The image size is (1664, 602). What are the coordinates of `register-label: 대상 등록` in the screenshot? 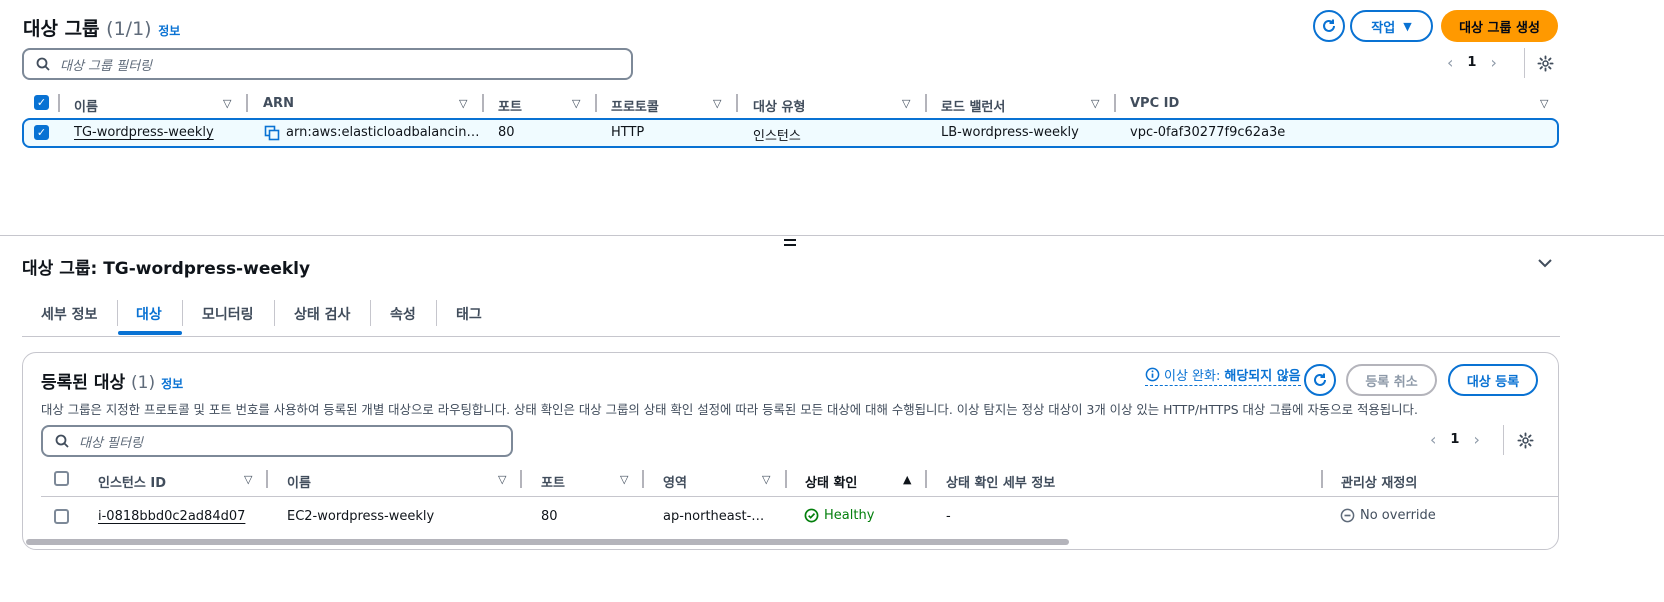 It's located at (1493, 382).